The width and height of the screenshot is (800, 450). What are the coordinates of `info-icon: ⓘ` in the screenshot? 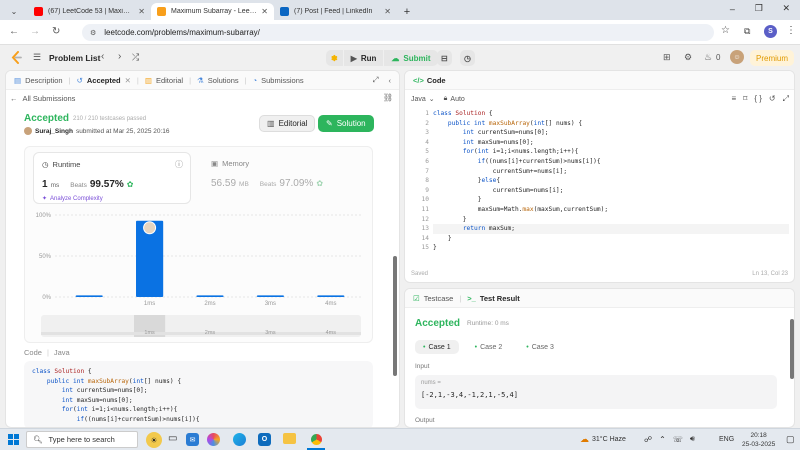 It's located at (179, 164).